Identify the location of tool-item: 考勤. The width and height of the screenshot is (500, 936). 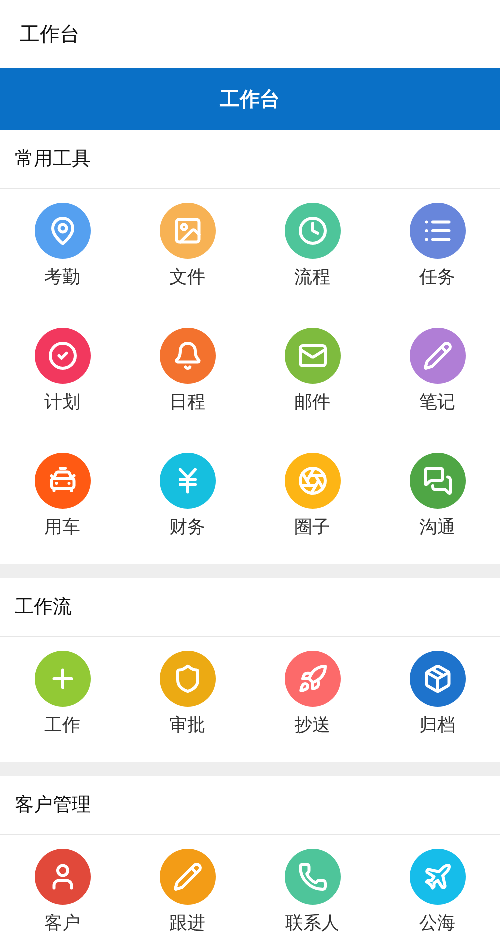
(62, 251).